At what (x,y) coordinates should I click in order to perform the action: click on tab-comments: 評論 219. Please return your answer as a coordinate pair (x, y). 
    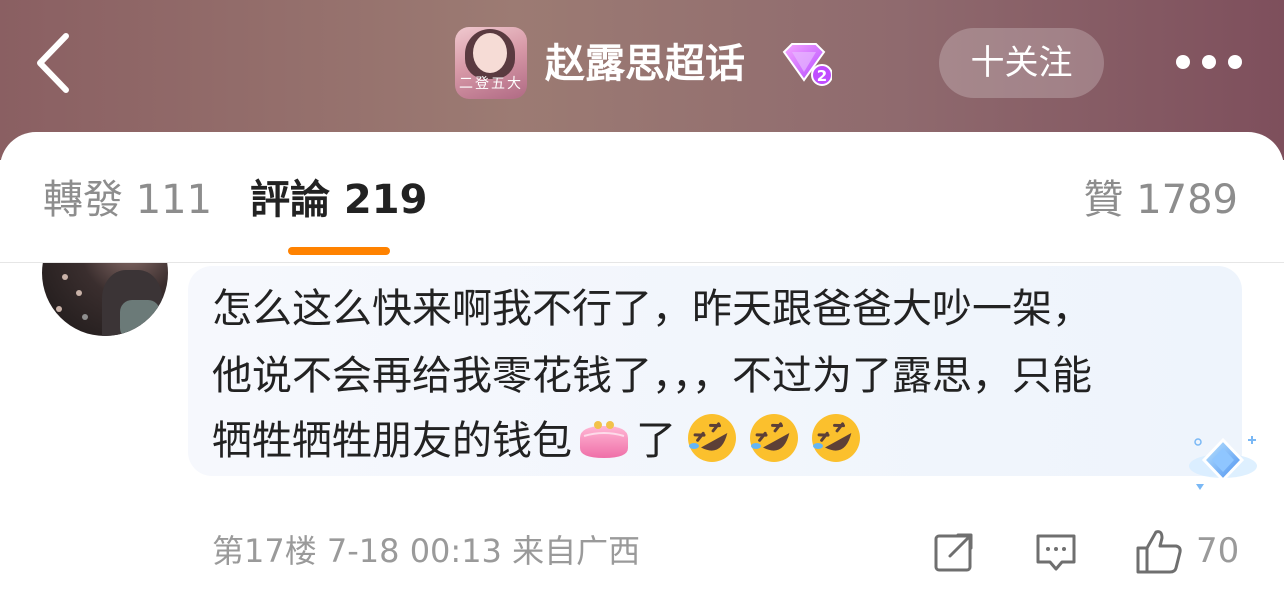
    Looking at the image, I should click on (338, 200).